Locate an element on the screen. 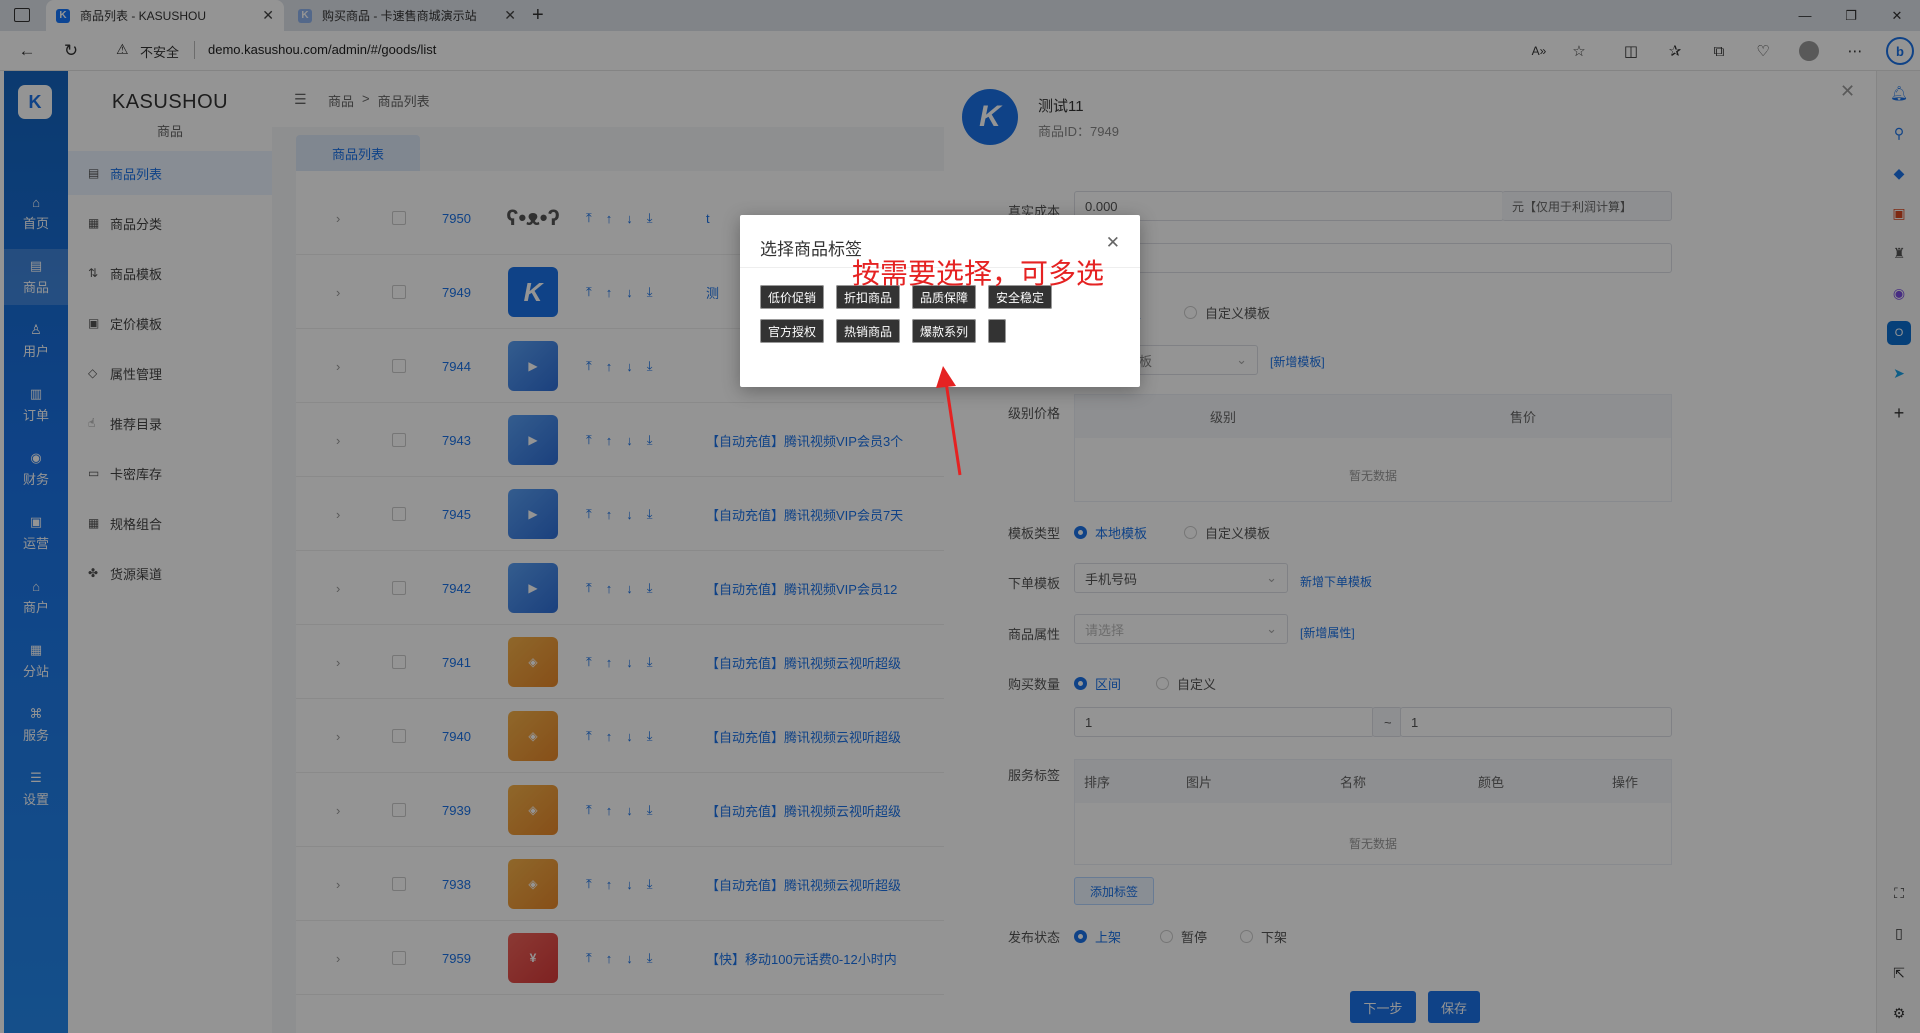 The height and width of the screenshot is (1033, 1920). annotation-text: 按需要选择，可多选 is located at coordinates (978, 273).